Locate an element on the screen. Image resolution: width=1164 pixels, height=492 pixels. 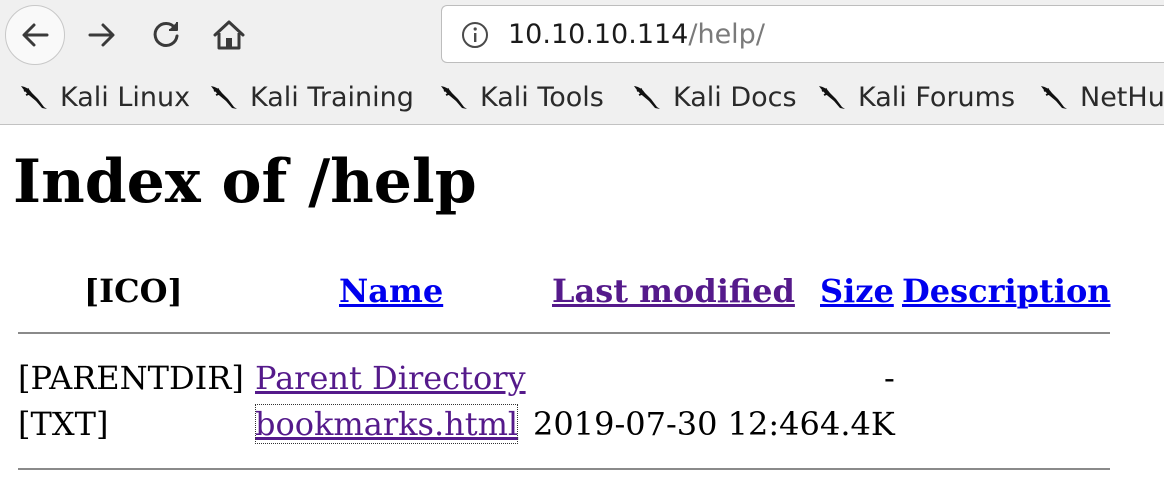
bookmark-kali-training: Kali Training is located at coordinates (311, 97).